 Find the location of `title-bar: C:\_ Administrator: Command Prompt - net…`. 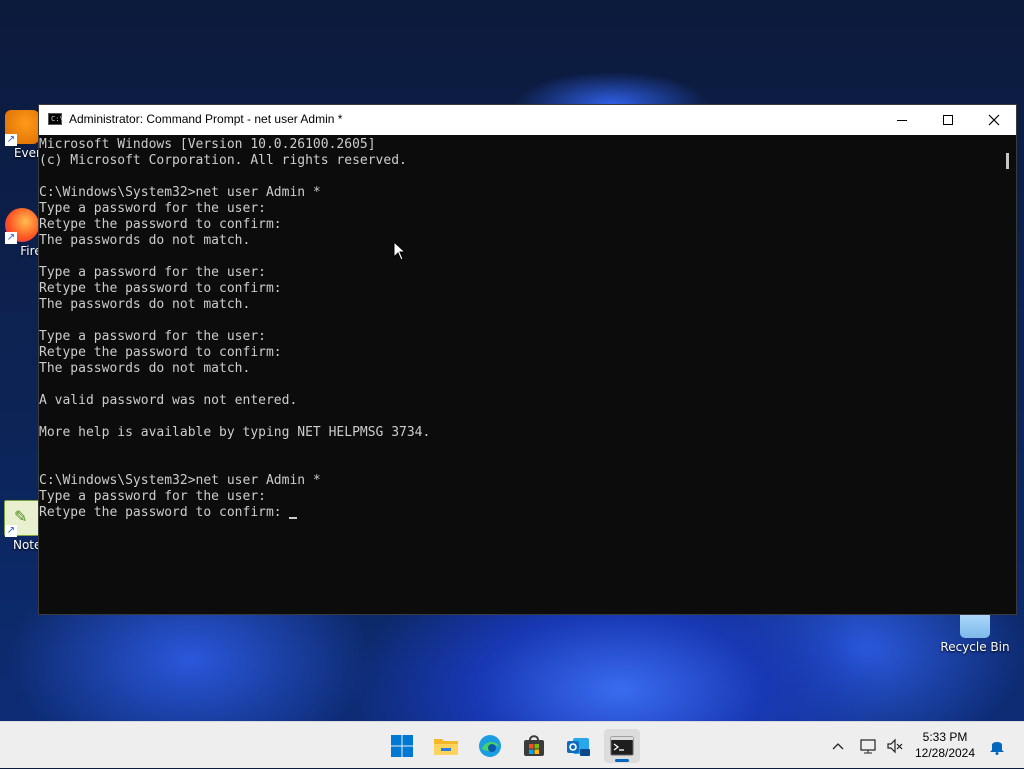

title-bar: C:\_ Administrator: Command Prompt - net… is located at coordinates (527, 120).